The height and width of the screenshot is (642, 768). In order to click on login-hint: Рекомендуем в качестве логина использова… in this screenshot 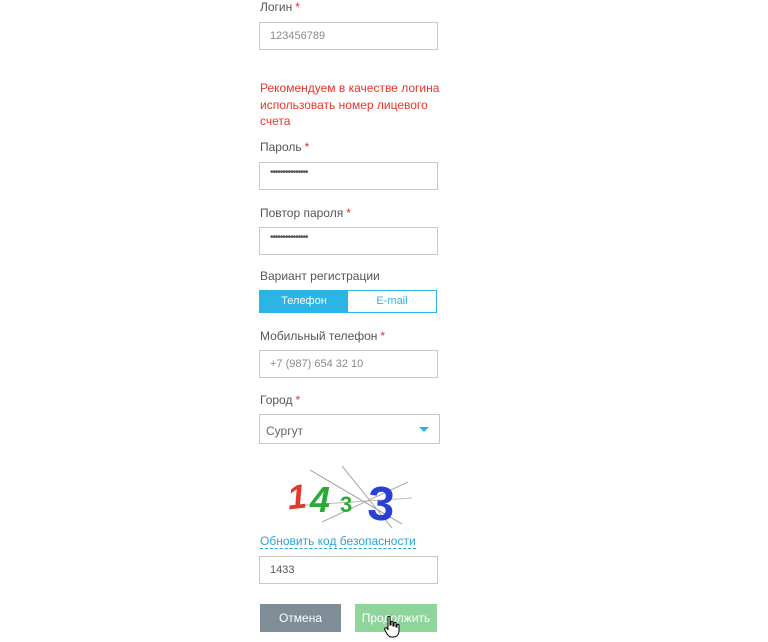, I will do `click(350, 104)`.